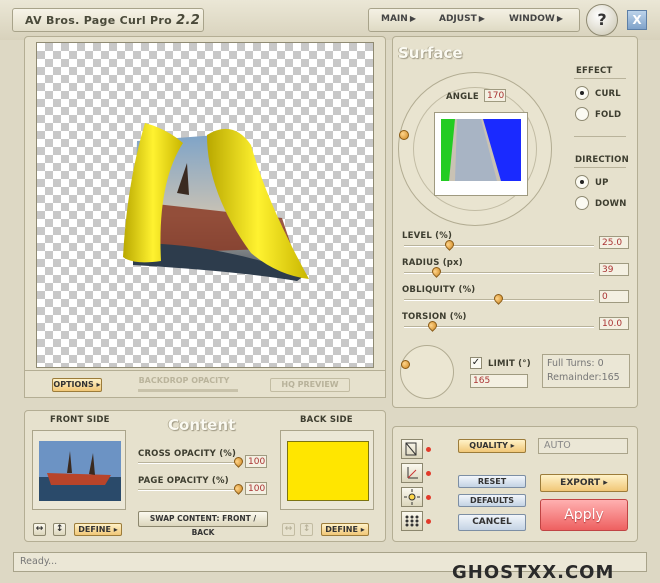 The height and width of the screenshot is (583, 660). Describe the element at coordinates (492, 446) in the screenshot. I see `quality-button: QUALITY ▸` at that location.